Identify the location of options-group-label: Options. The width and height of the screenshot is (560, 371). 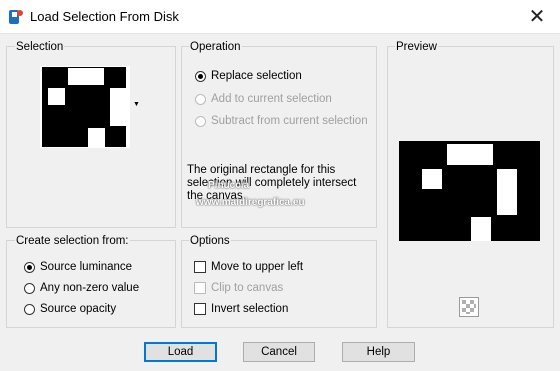
(210, 241).